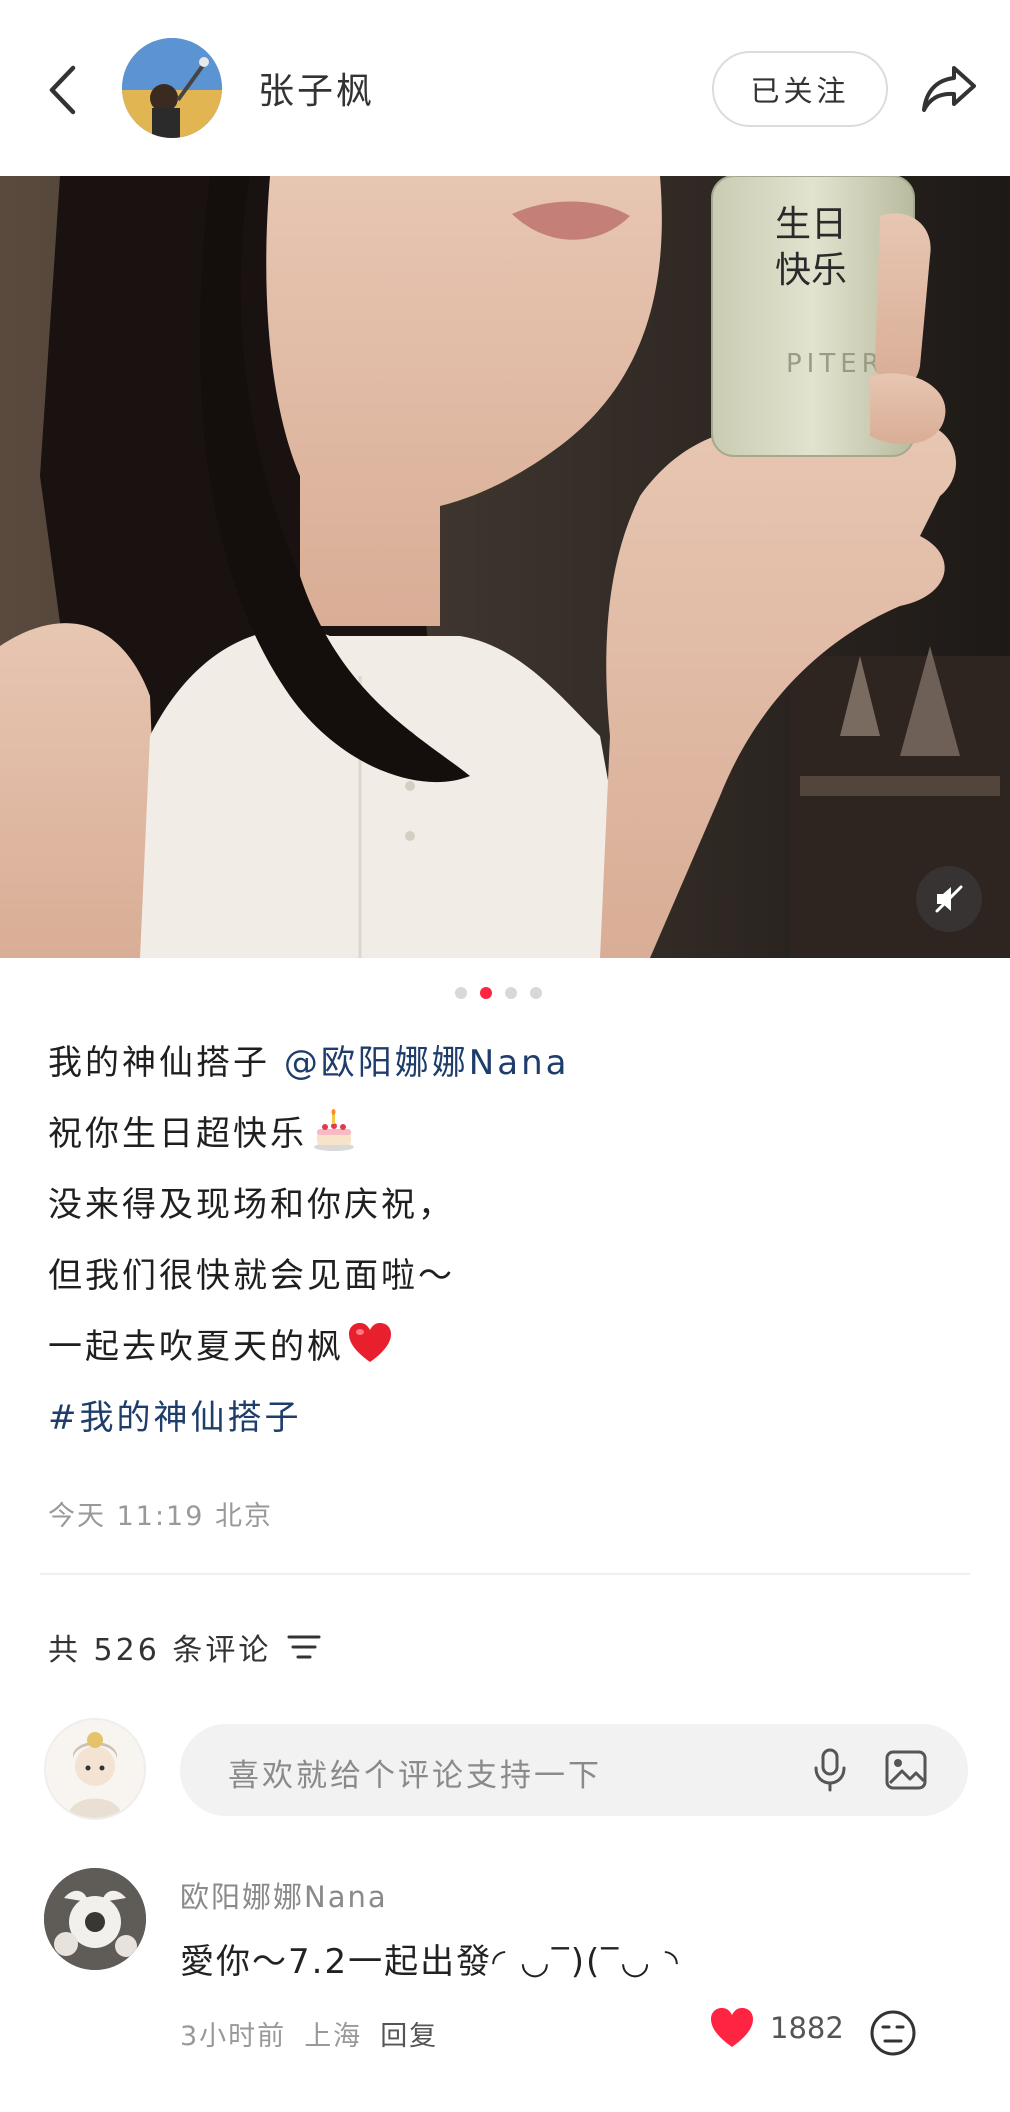  I want to click on mute-icon, so click(949, 899).